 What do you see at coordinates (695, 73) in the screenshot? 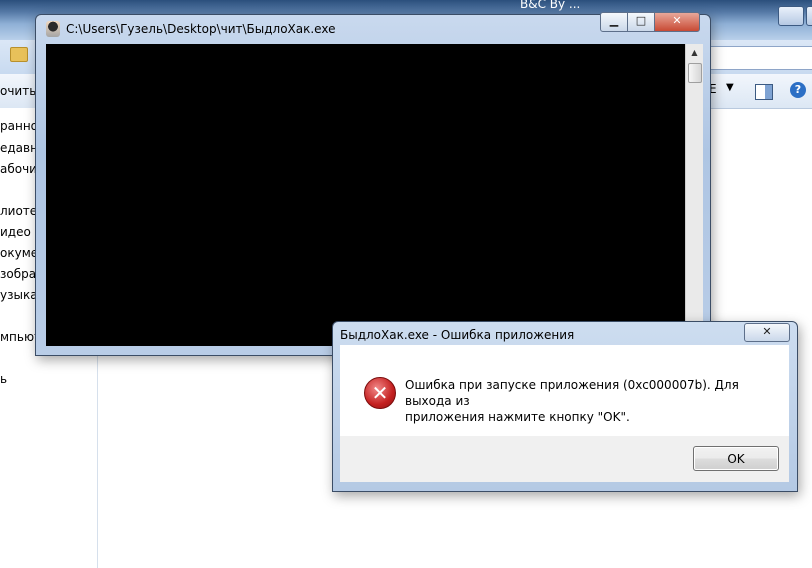
I see `scroll-thumb` at bounding box center [695, 73].